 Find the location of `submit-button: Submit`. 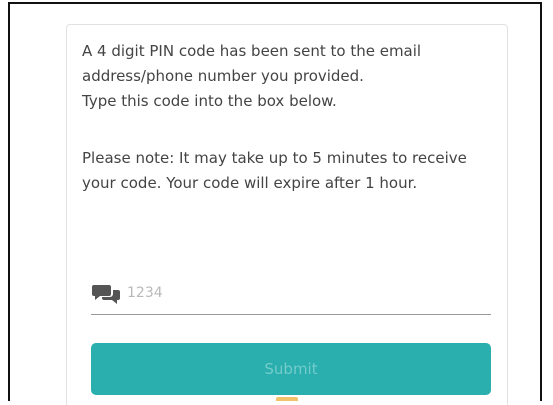

submit-button: Submit is located at coordinates (291, 369).